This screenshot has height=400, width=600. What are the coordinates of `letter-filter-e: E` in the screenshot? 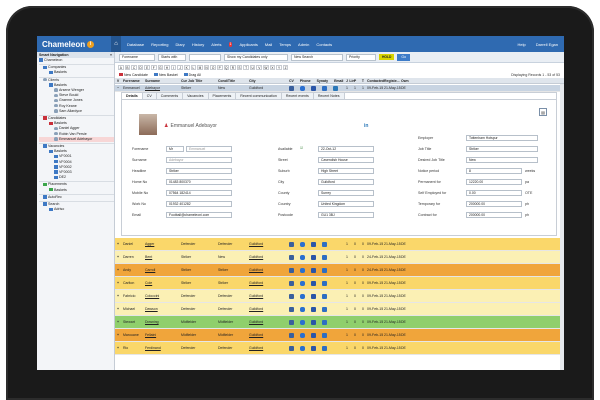 It's located at (147, 67).